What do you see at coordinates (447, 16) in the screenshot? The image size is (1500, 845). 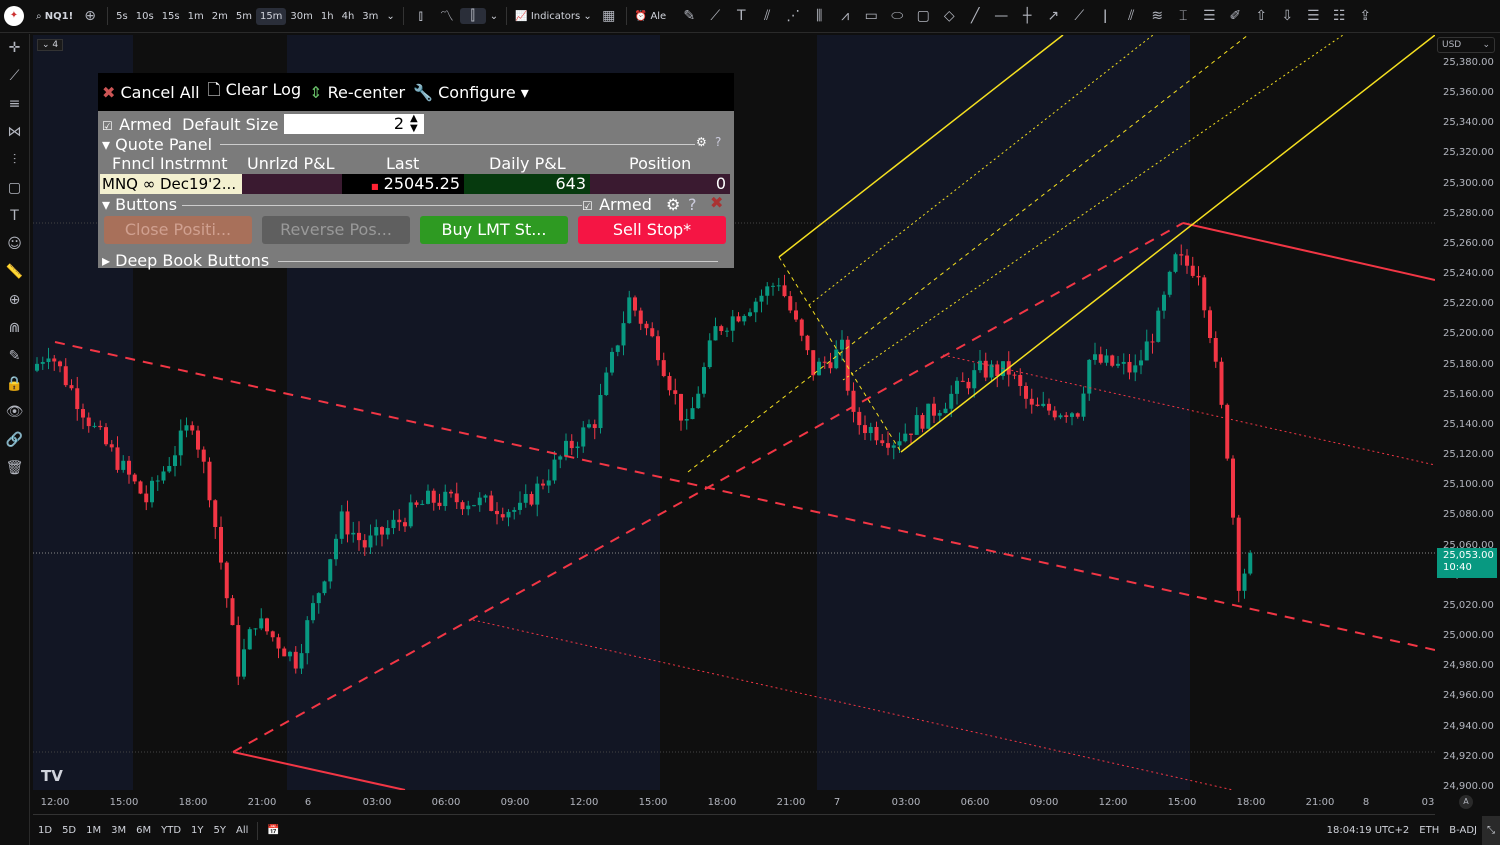 I see `line-chart-icon: 〽` at bounding box center [447, 16].